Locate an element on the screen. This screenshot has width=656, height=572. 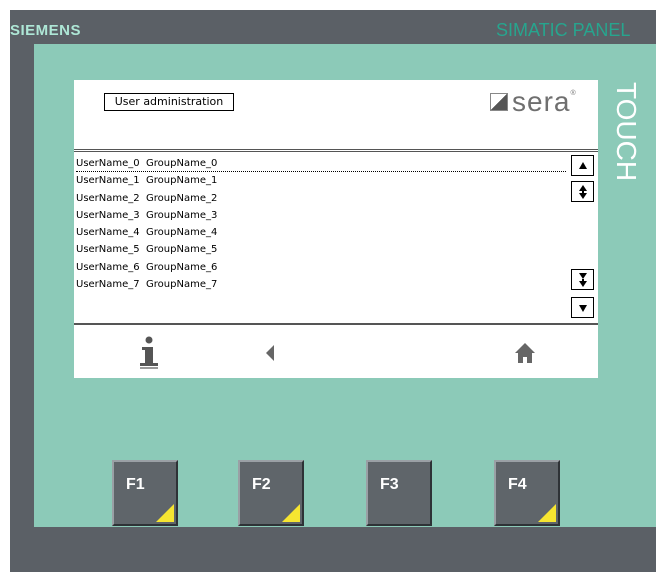
arrow-down-icon is located at coordinates (582, 308).